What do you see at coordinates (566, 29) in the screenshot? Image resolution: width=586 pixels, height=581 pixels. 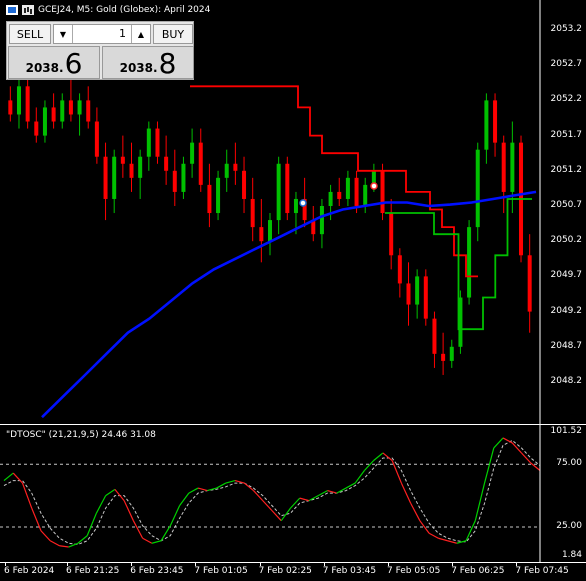 I see `price-axis-label: 2053.2` at bounding box center [566, 29].